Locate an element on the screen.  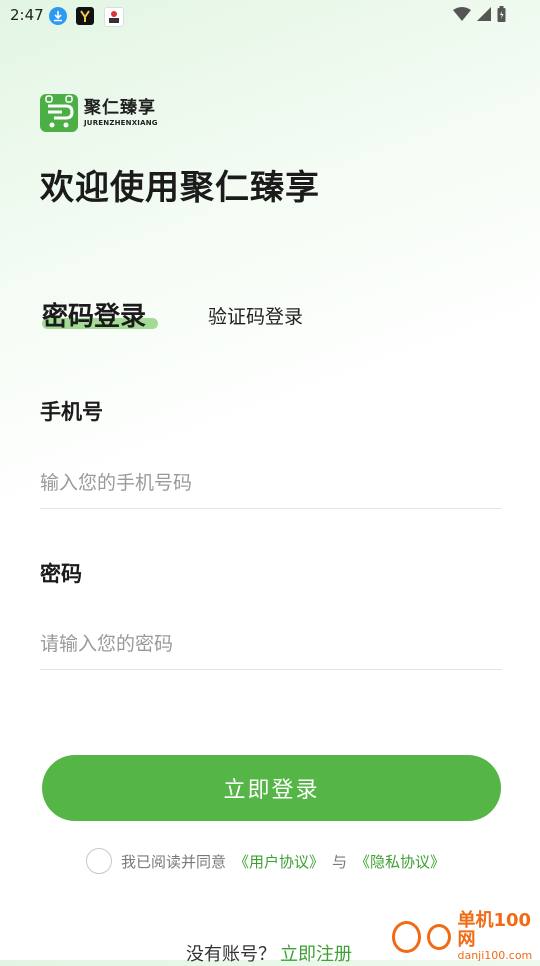
app-notification-icon is located at coordinates (85, 16).